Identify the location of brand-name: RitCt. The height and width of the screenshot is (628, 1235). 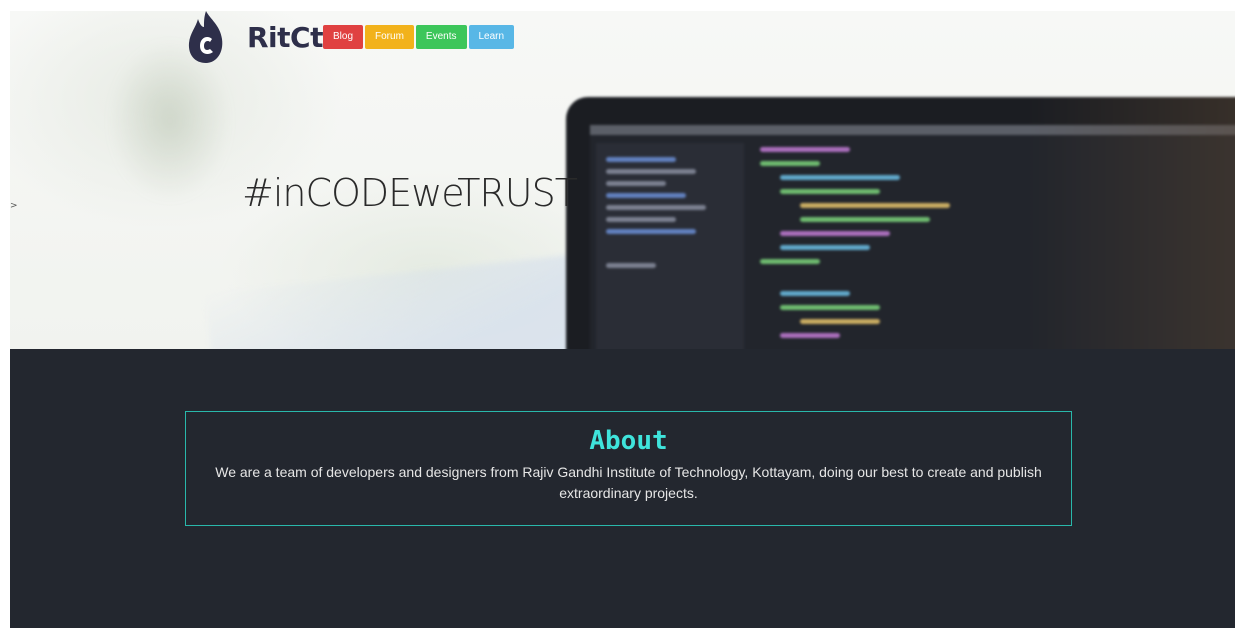
(285, 37).